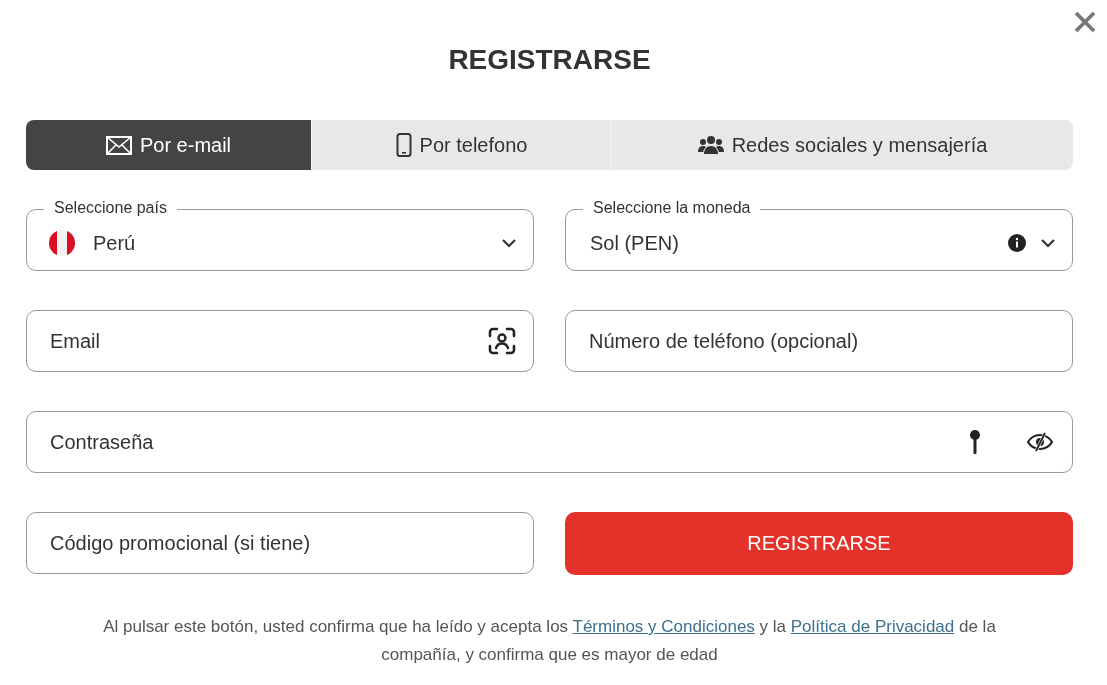 The height and width of the screenshot is (685, 1107). I want to click on tab: Redes sociales y mensajería, so click(842, 145).